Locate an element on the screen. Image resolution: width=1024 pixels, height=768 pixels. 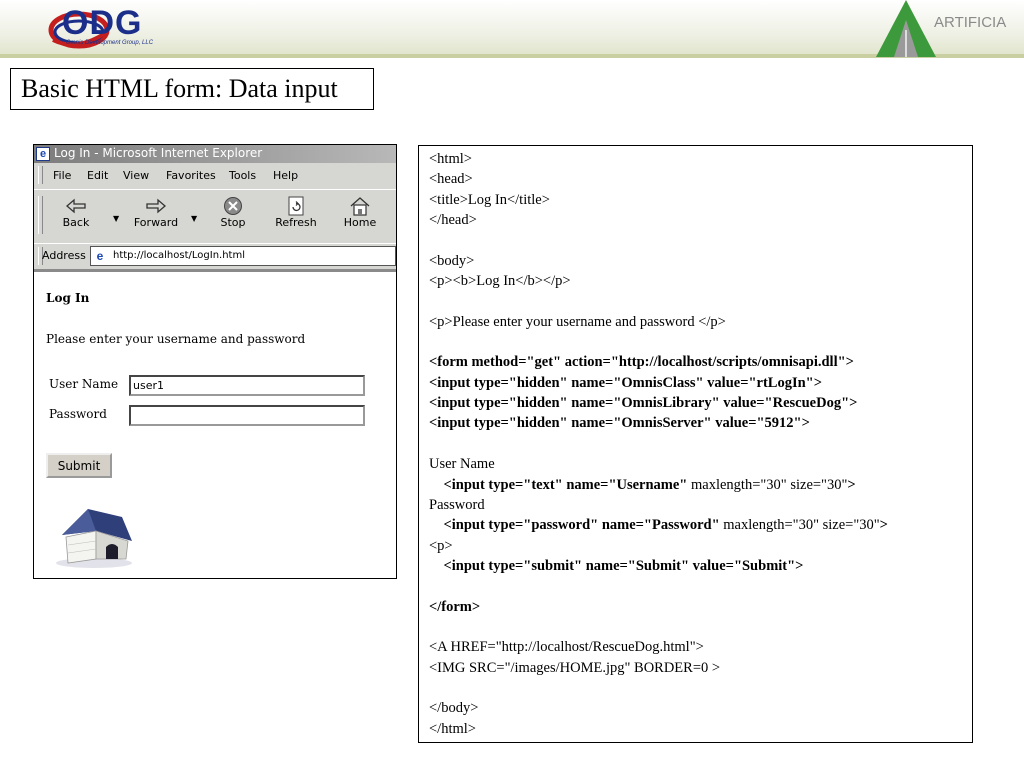
code-segment: <title>Log In</title> is located at coordinates (489, 199).